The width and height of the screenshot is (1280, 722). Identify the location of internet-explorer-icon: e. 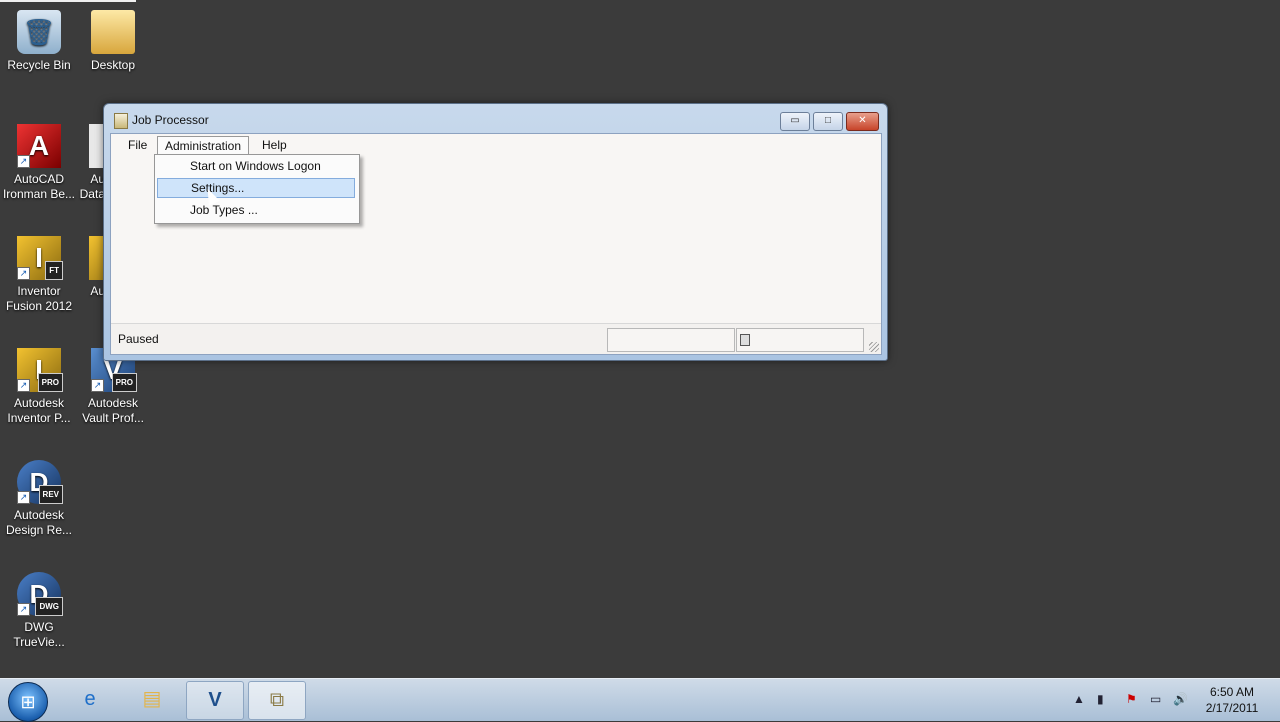
(90, 699).